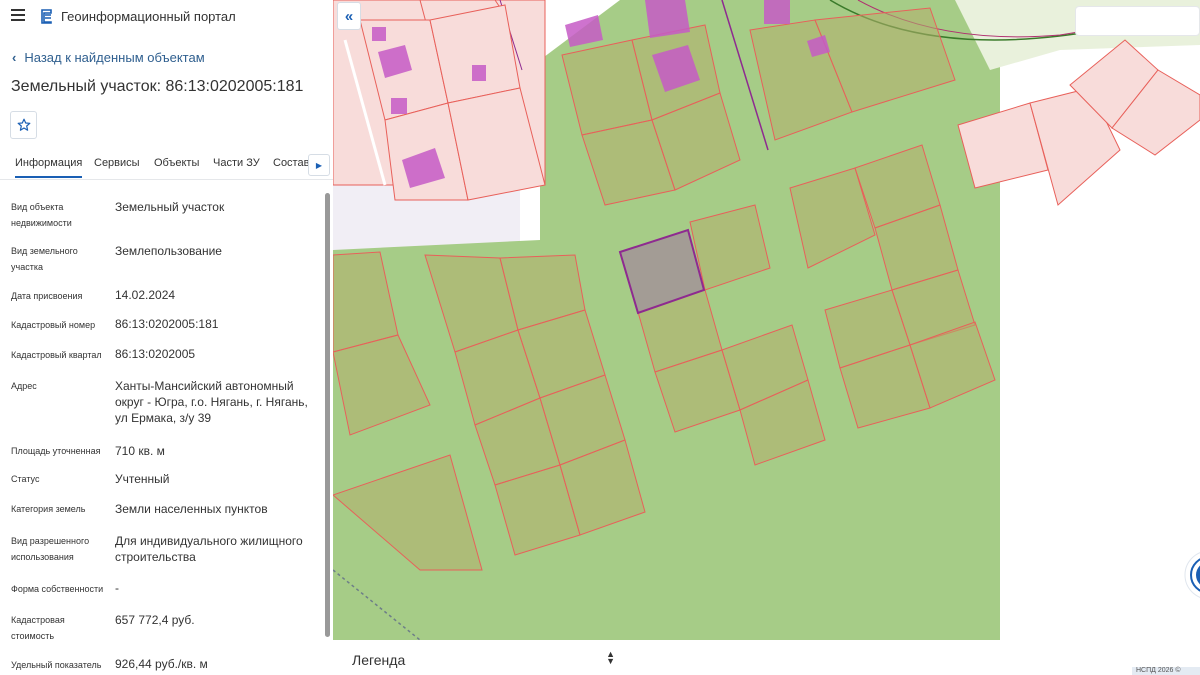  What do you see at coordinates (57, 589) in the screenshot?
I see `property-label: Форма собственности` at bounding box center [57, 589].